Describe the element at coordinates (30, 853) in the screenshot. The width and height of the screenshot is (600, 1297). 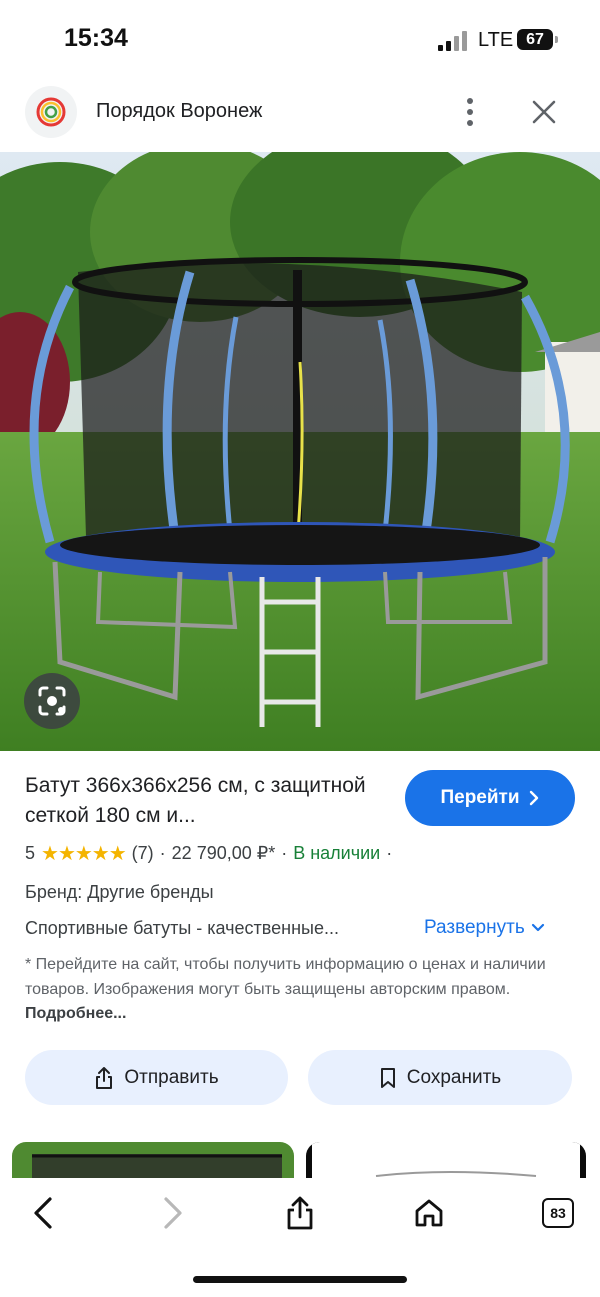
I see `rating-value: 5` at that location.